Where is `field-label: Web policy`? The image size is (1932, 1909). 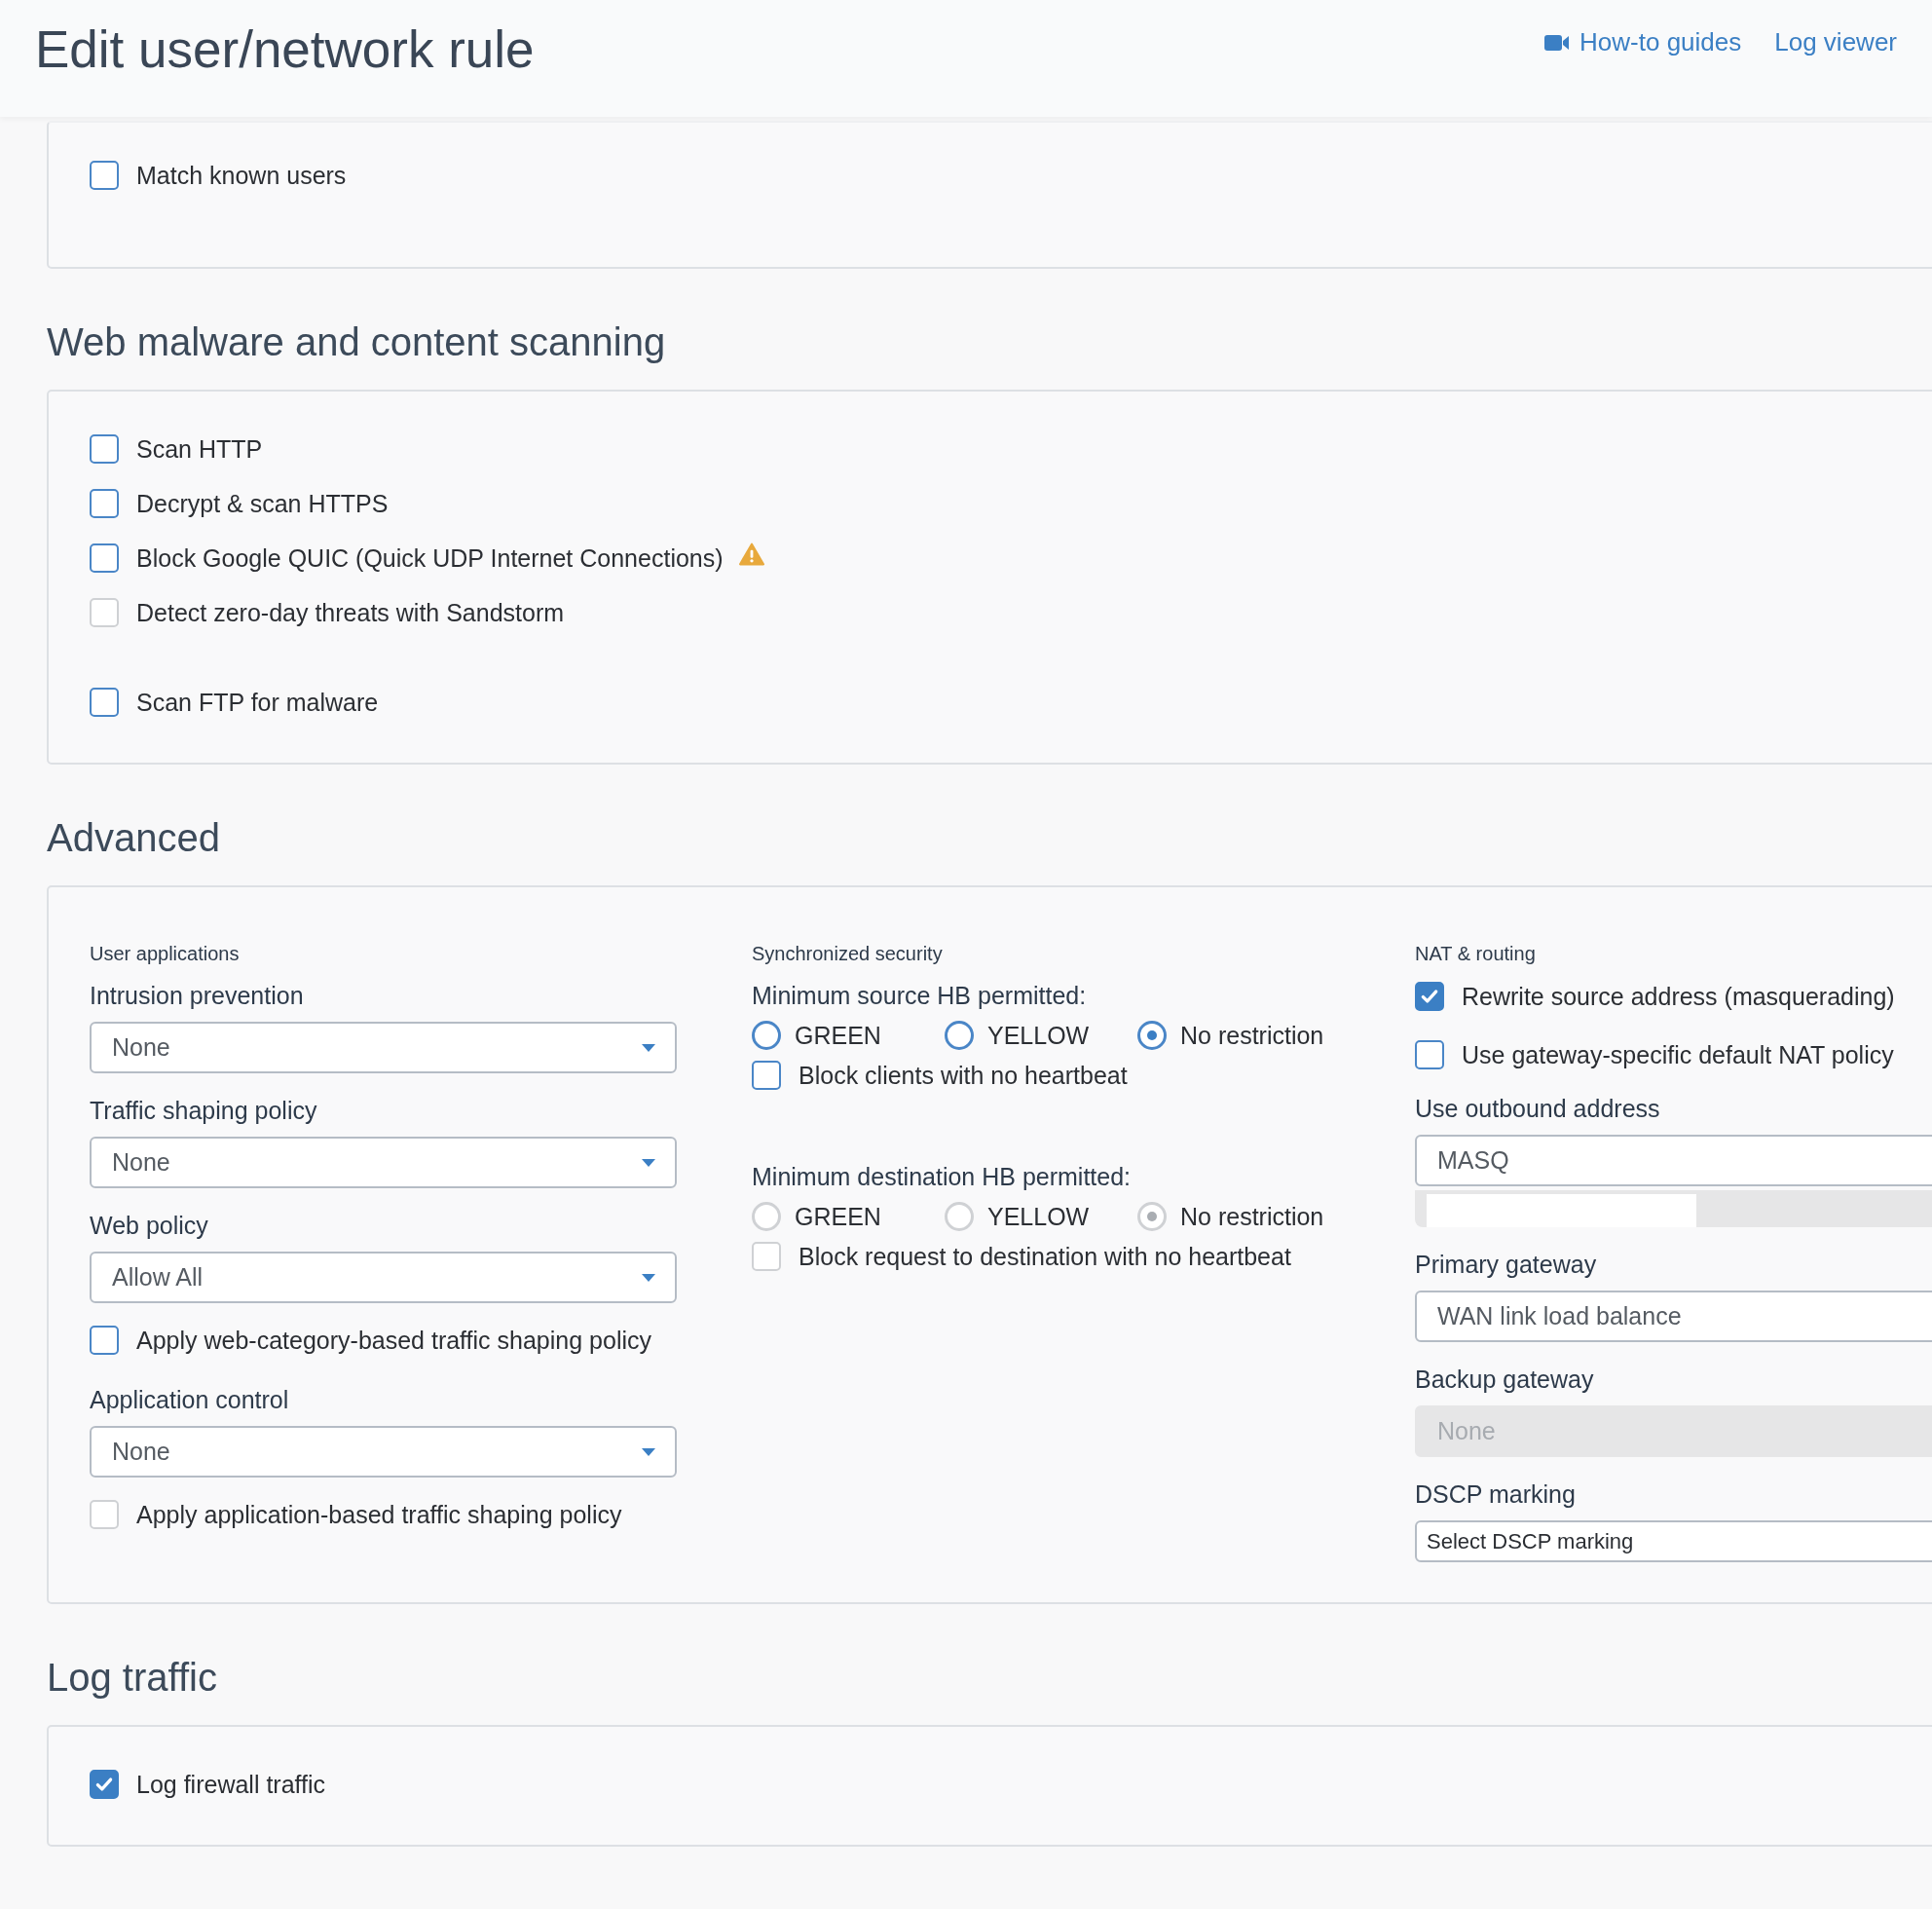 field-label: Web policy is located at coordinates (150, 1226).